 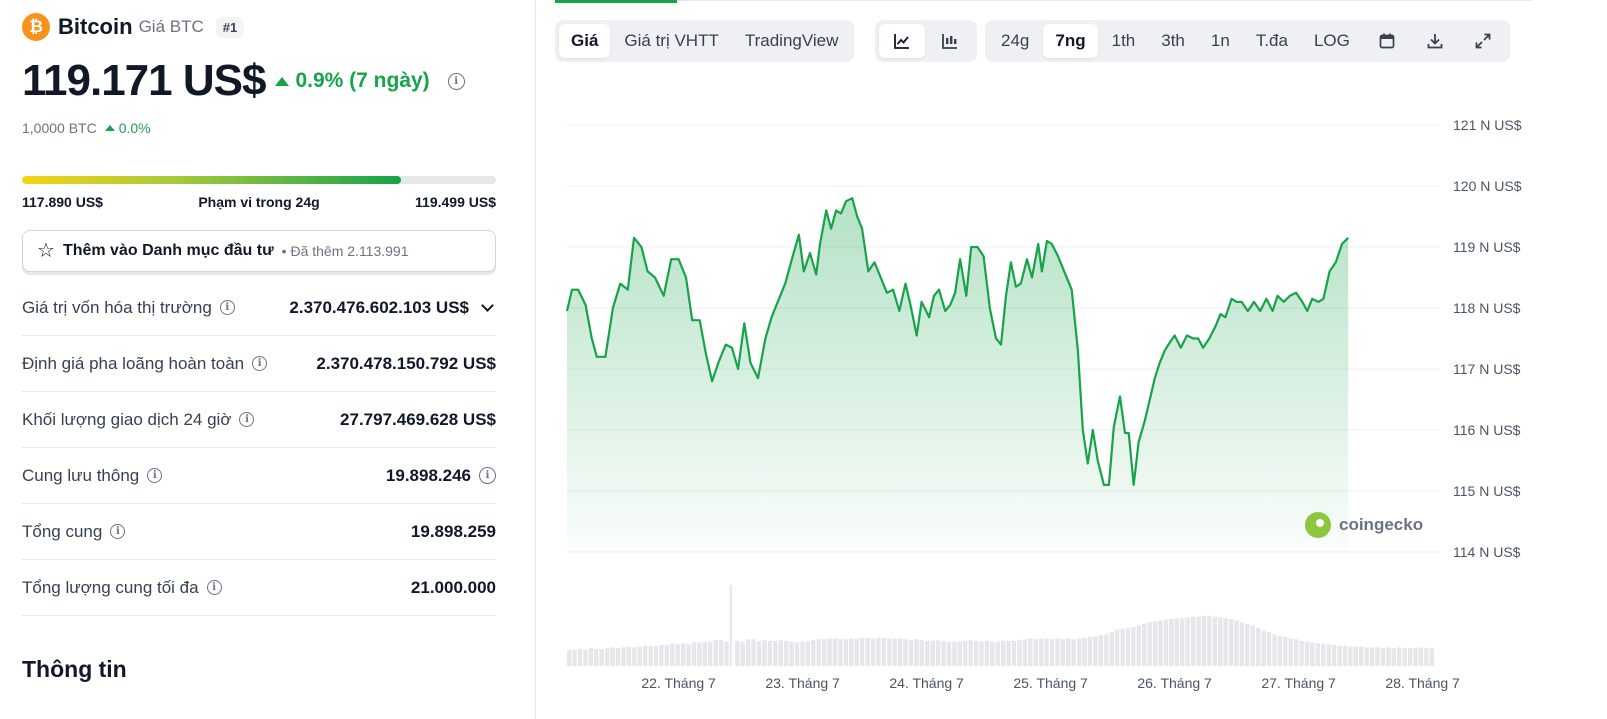 I want to click on watermark-text: coingecko, so click(x=1381, y=524).